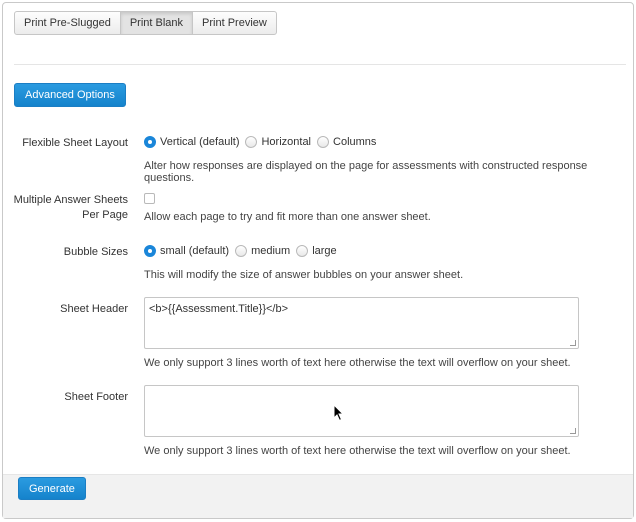  I want to click on bubble-sizes-options: small (default) medium large, so click(243, 251).